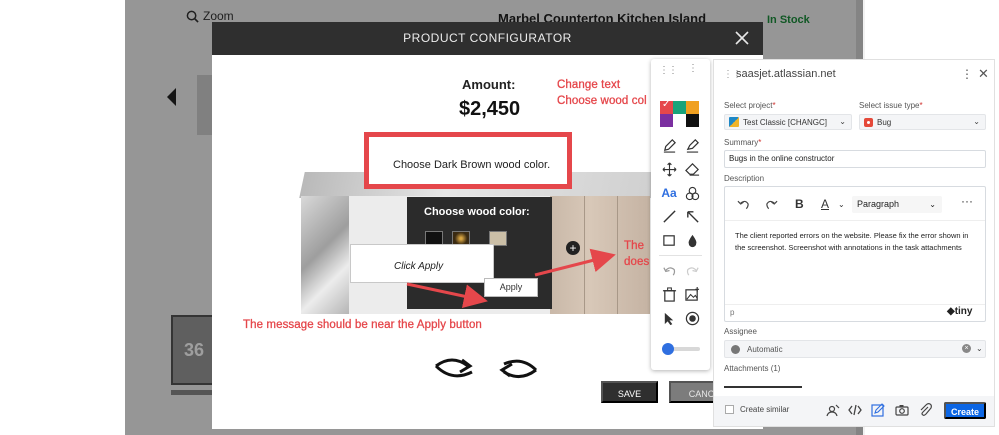 The height and width of the screenshot is (435, 999). Describe the element at coordinates (669, 193) in the screenshot. I see `text-icon: Aa` at that location.